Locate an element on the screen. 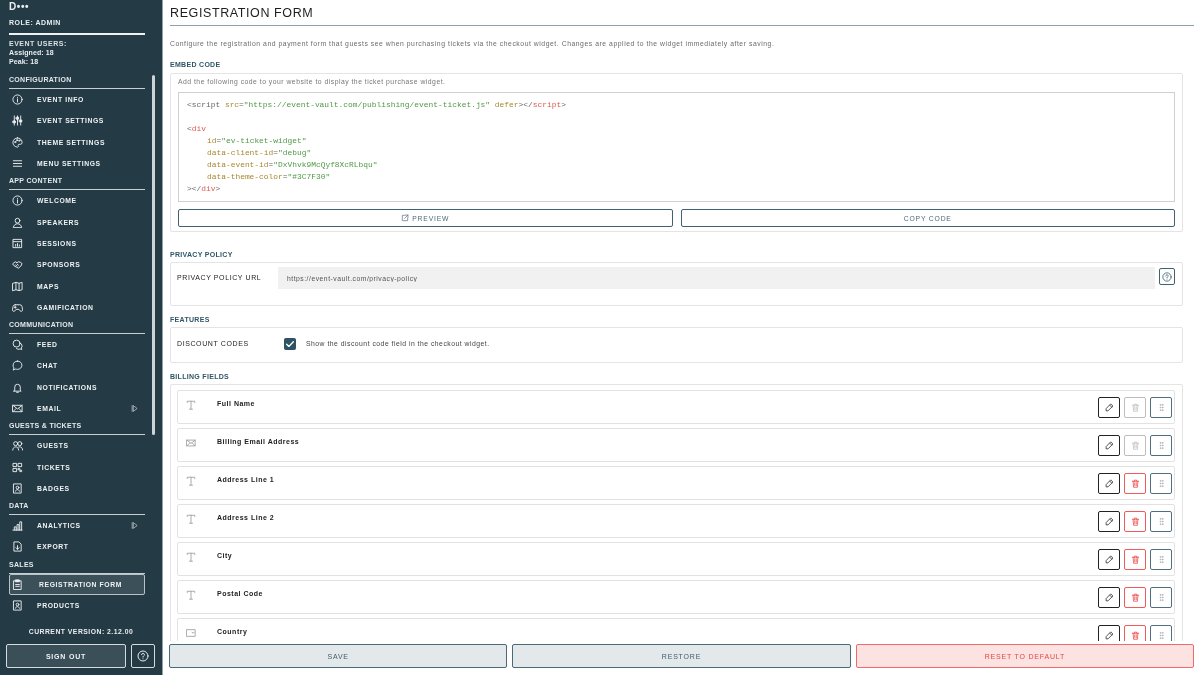 This screenshot has width=1200, height=675. bar-chart-icon is located at coordinates (17, 526).